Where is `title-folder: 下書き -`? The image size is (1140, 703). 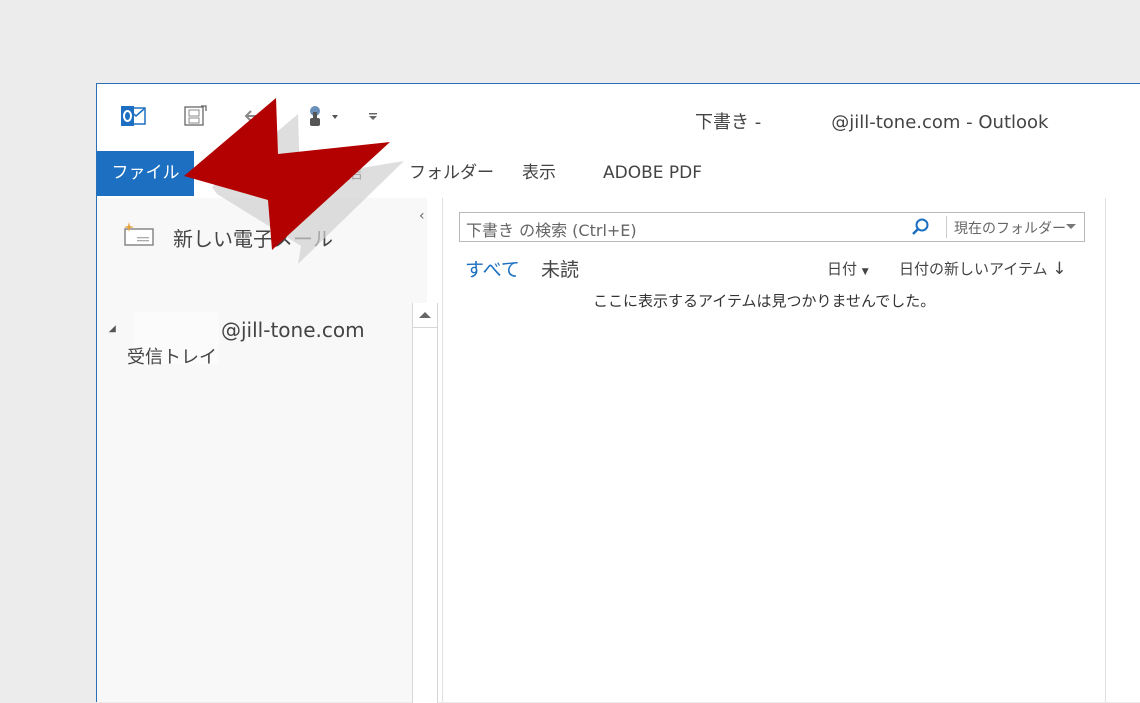 title-folder: 下書き - is located at coordinates (728, 122).